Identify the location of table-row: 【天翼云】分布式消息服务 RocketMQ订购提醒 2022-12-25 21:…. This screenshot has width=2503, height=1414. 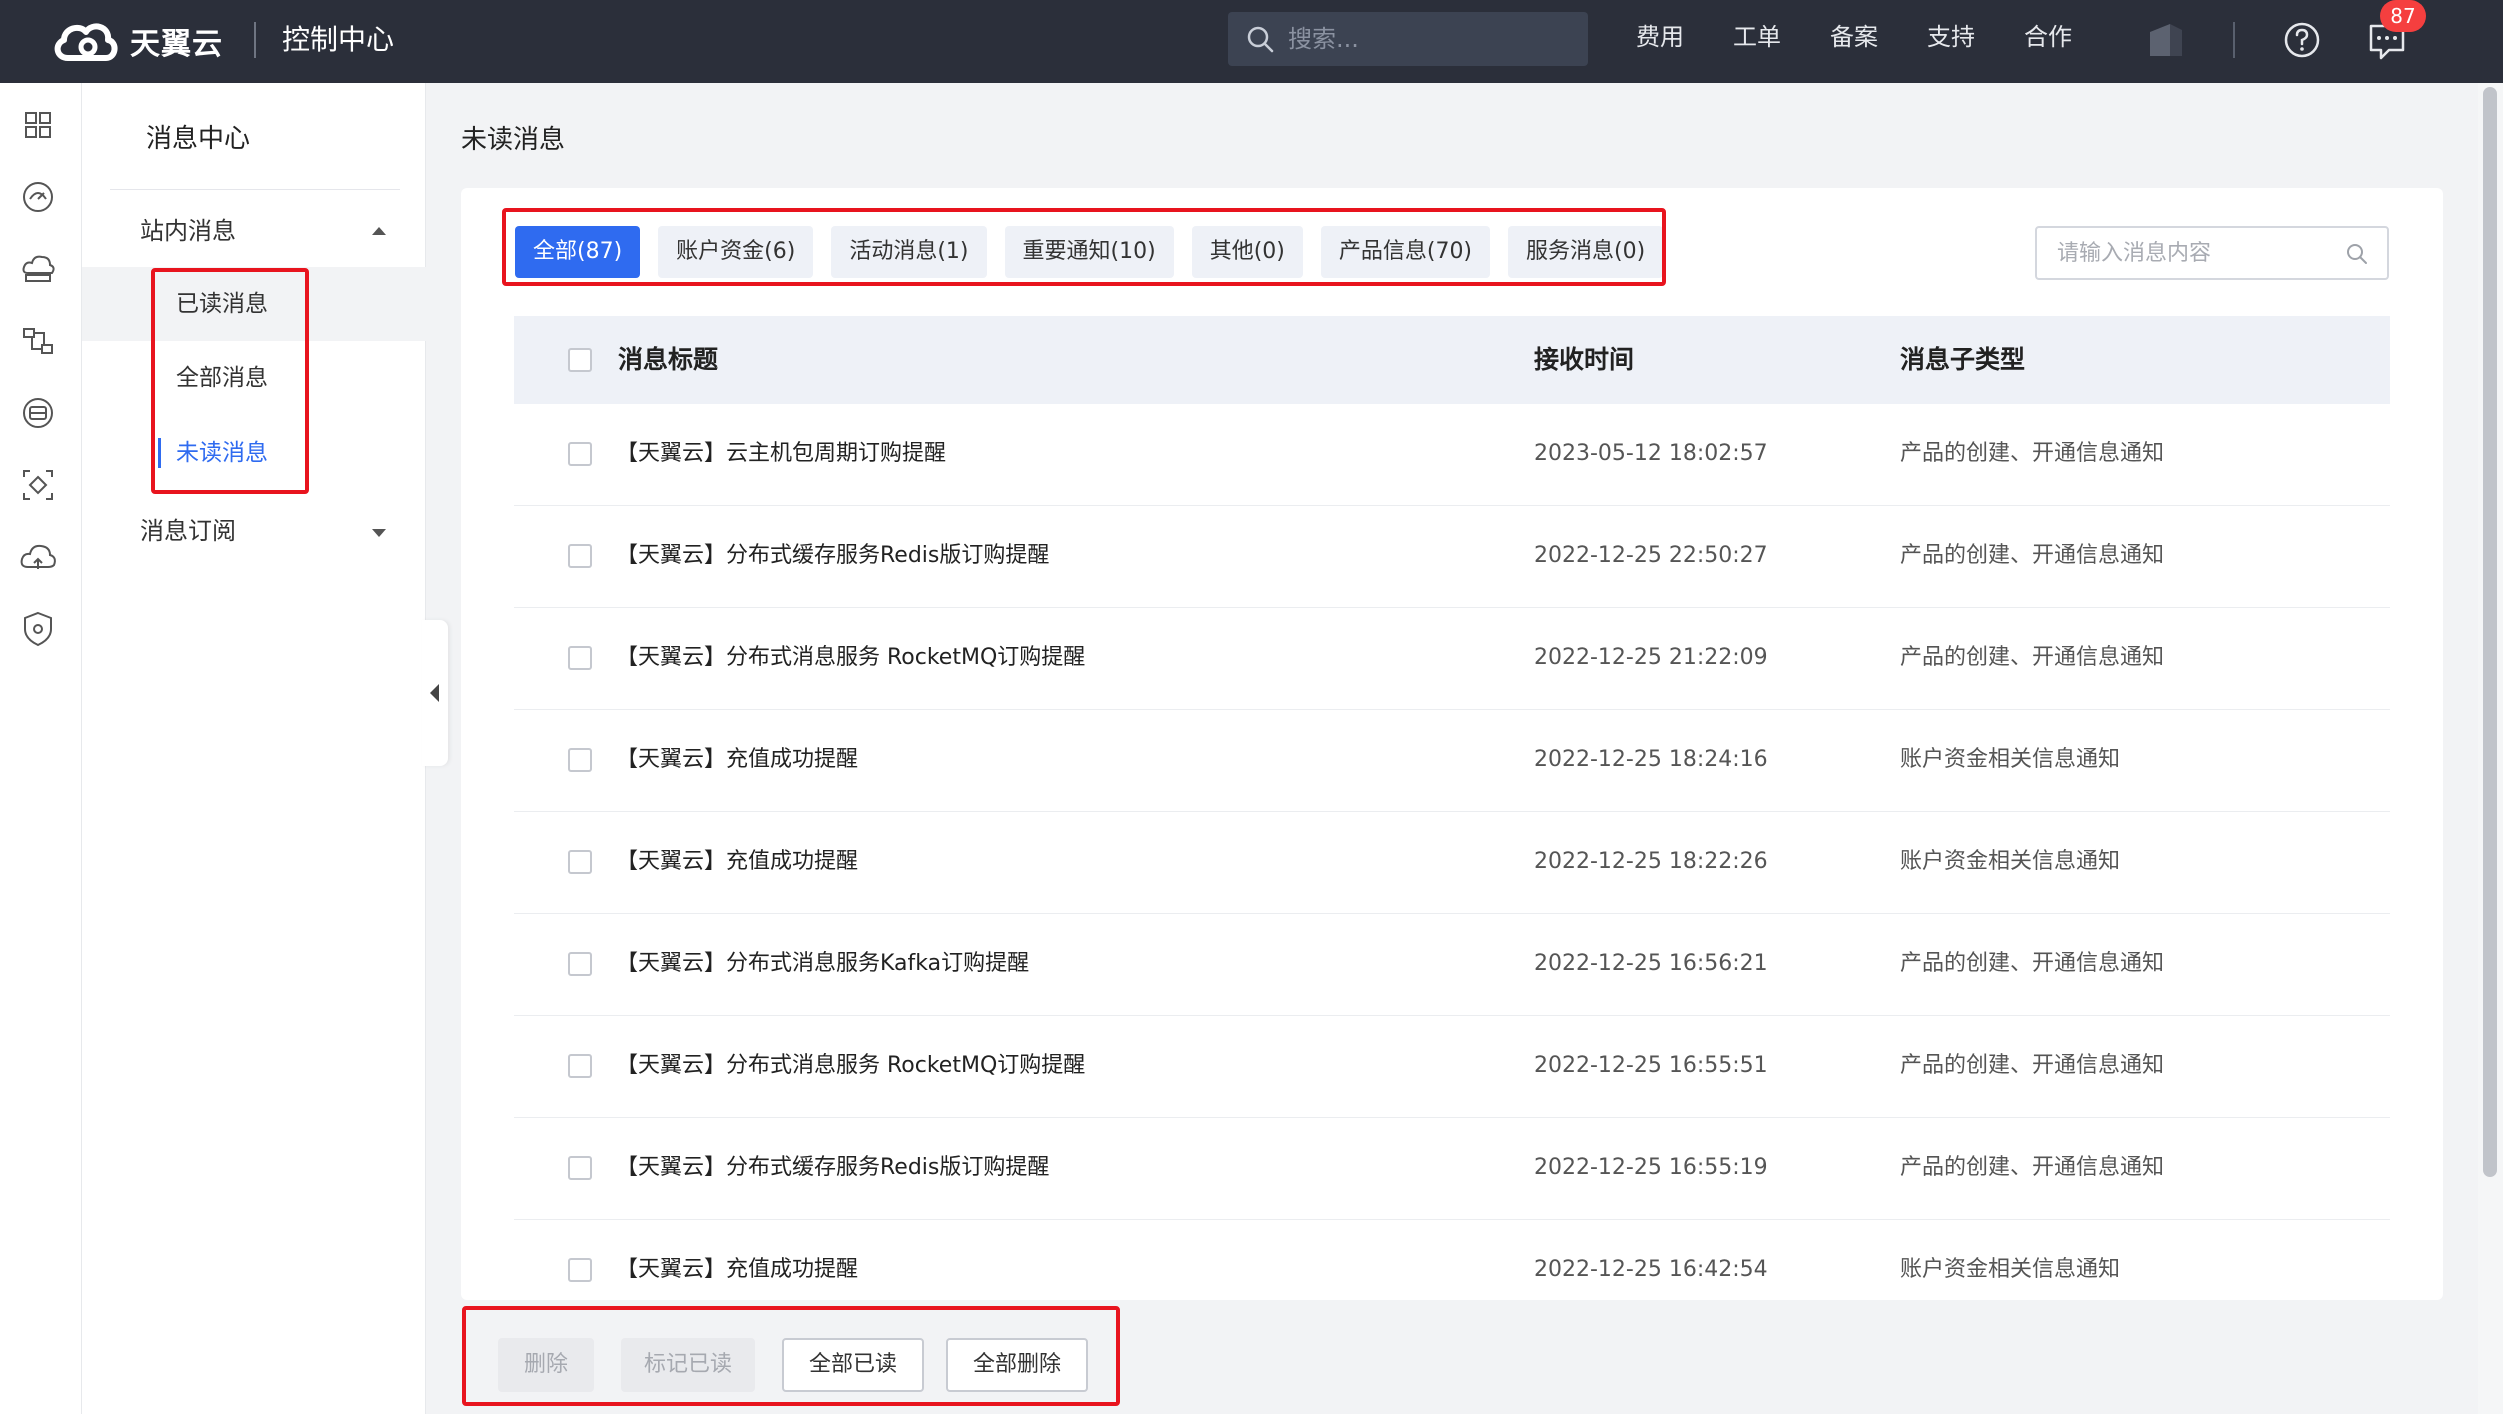
(1452, 659).